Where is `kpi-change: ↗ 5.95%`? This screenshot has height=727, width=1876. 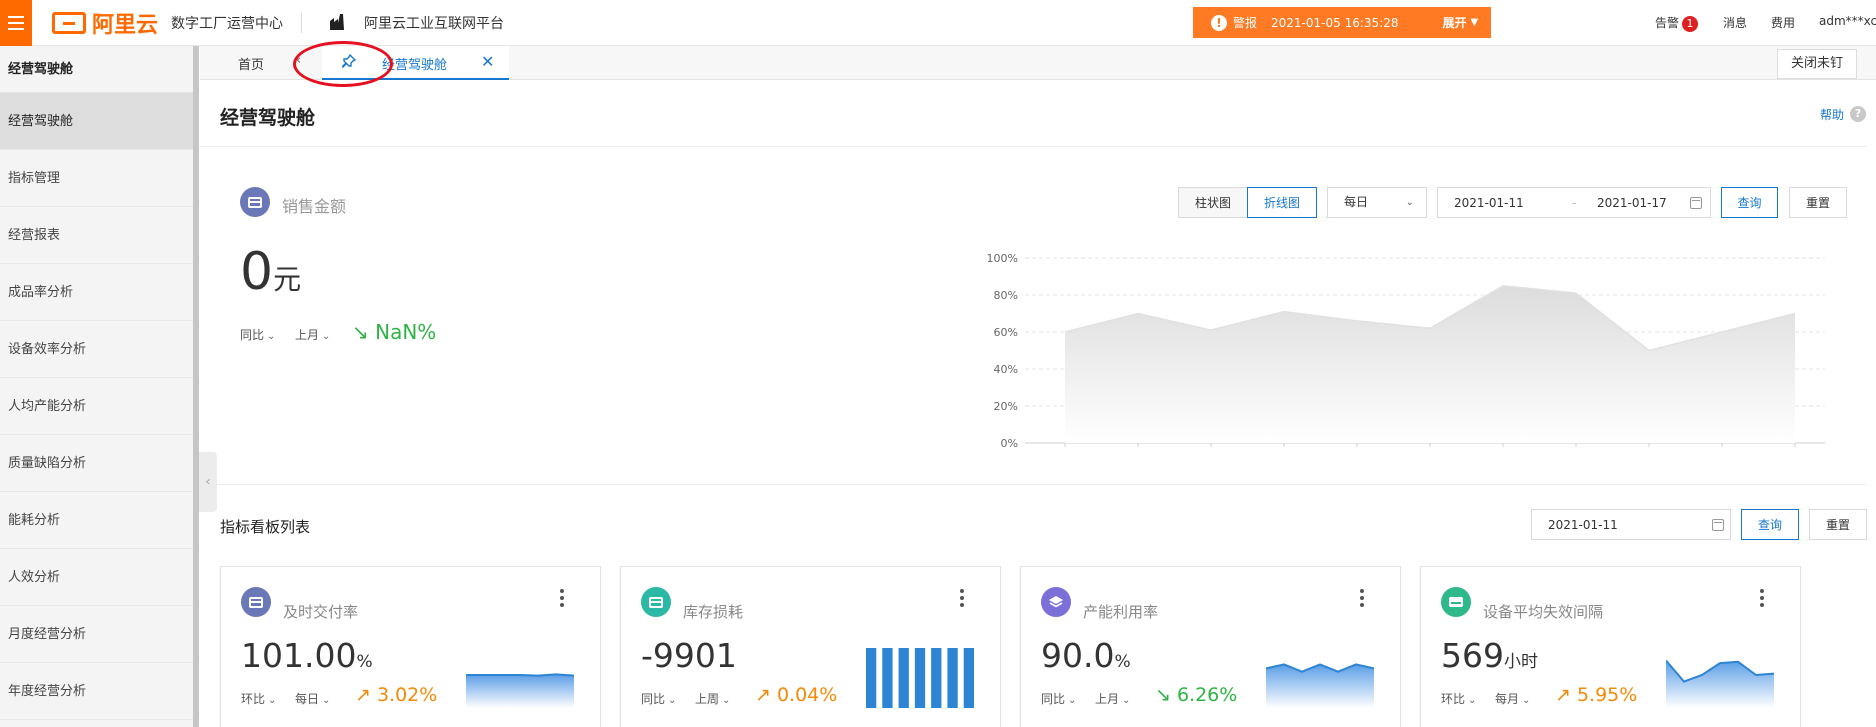 kpi-change: ↗ 5.95% is located at coordinates (1596, 695).